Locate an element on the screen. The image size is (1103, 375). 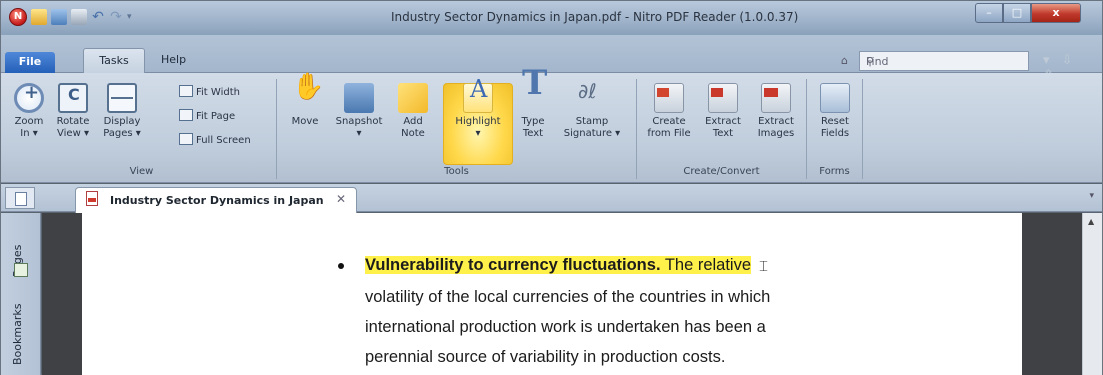
text-cursor-icon: ⌶ is located at coordinates (764, 266).